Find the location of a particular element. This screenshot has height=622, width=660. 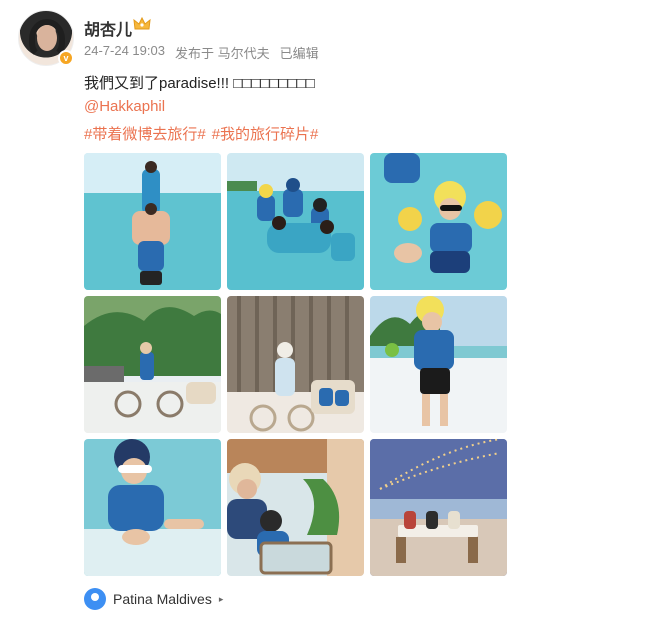

location-name: Patina Maldives is located at coordinates (162, 599).